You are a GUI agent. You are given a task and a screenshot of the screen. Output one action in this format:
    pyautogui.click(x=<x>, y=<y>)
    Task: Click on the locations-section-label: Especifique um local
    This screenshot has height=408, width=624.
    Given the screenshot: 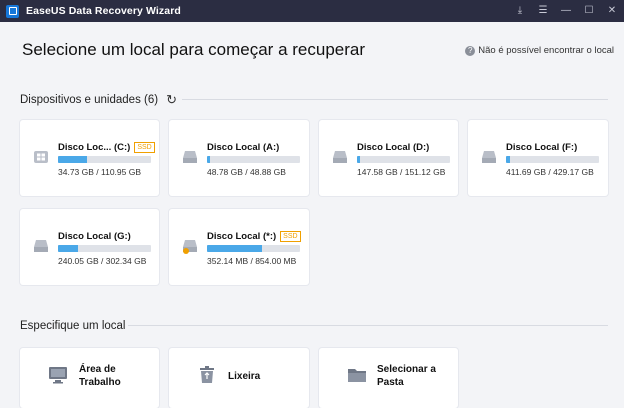 What is the action you would take?
    pyautogui.click(x=73, y=326)
    